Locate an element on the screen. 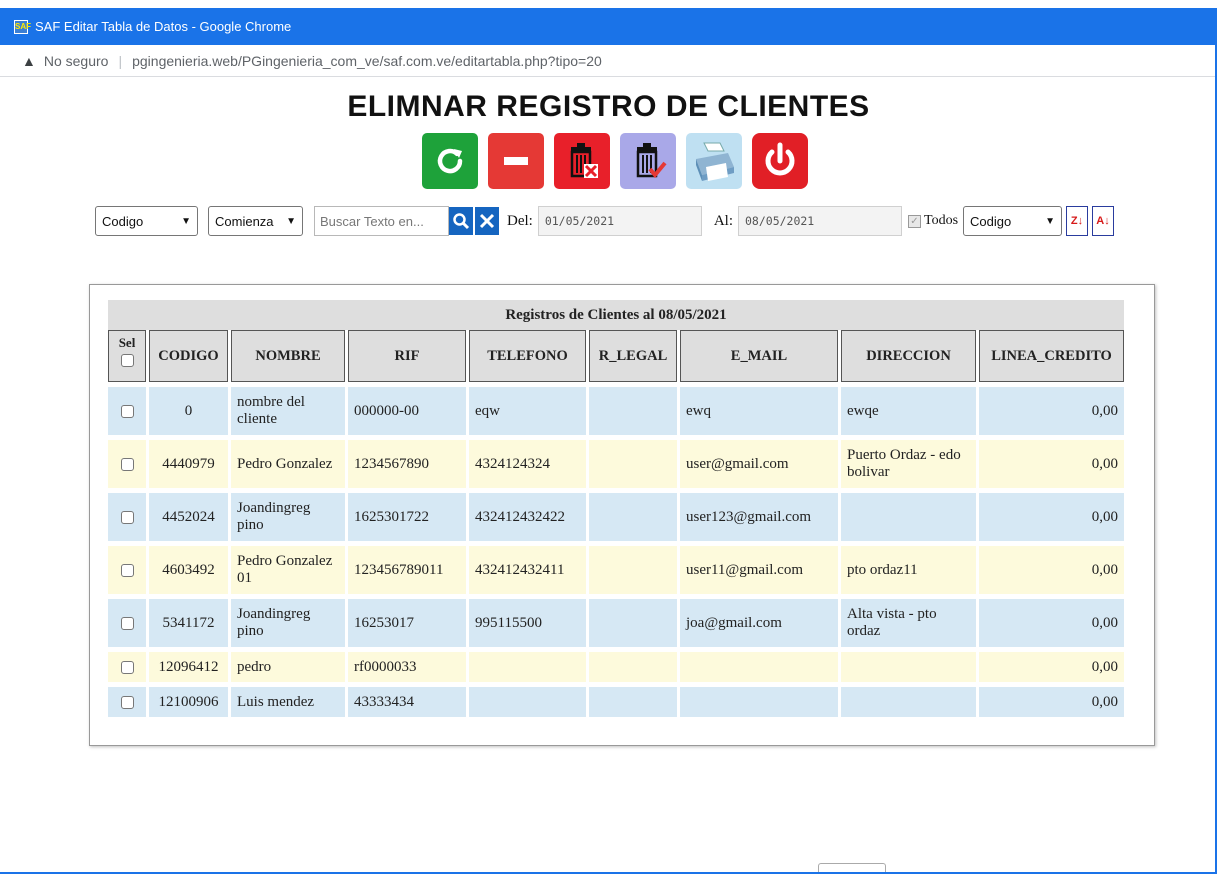  header-r-legal: R_LEGAL is located at coordinates (633, 356).